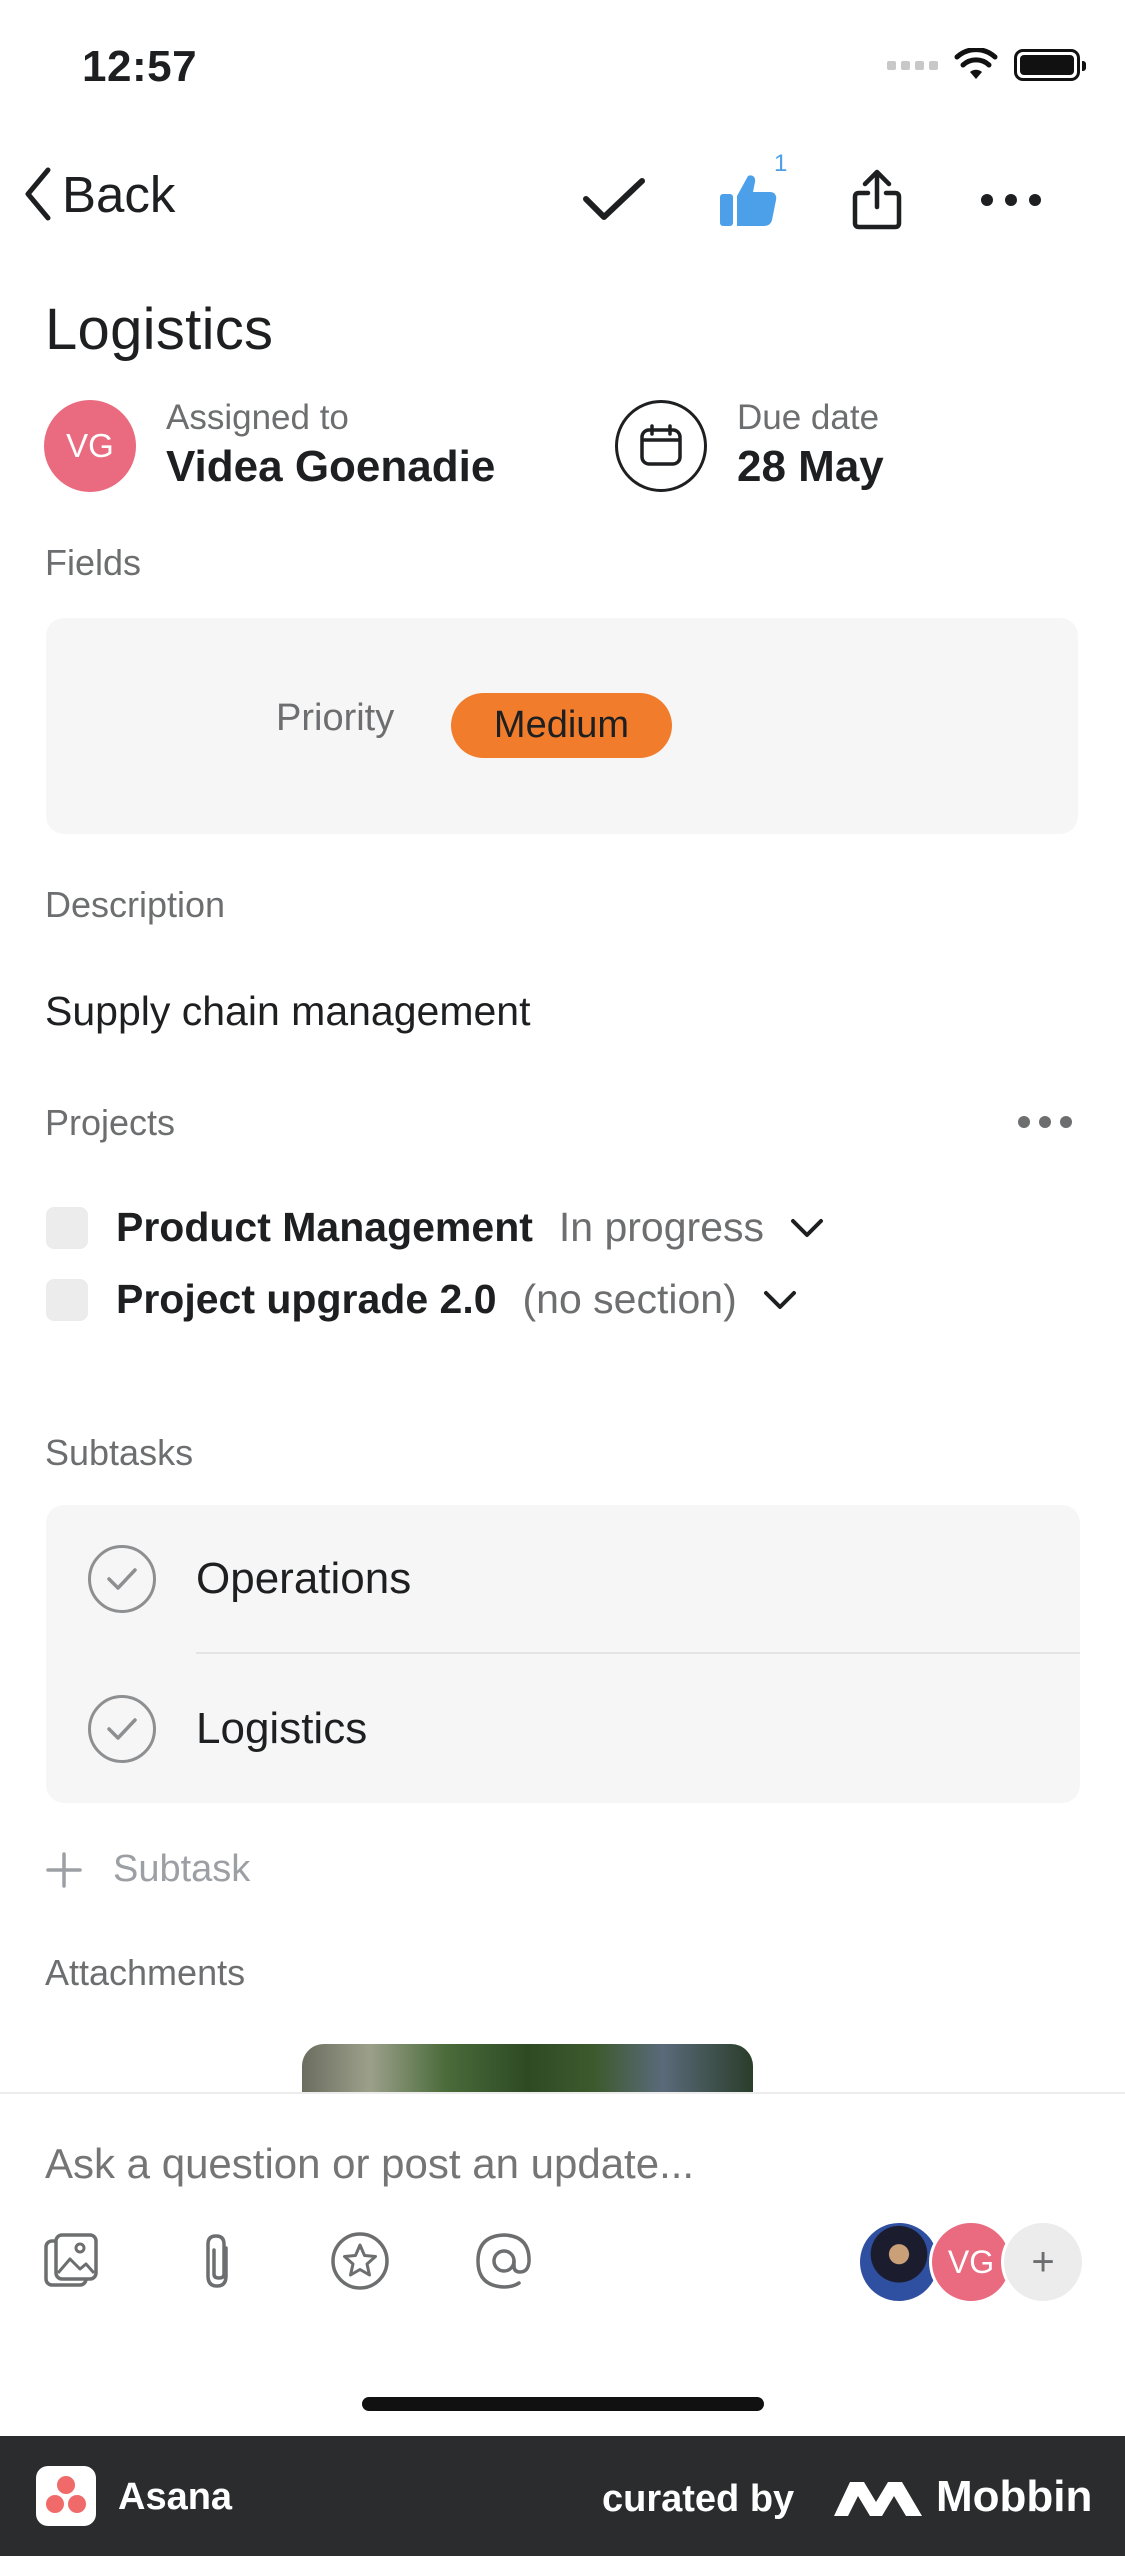  What do you see at coordinates (145, 1972) in the screenshot?
I see `attachments-heading: Attachments` at bounding box center [145, 1972].